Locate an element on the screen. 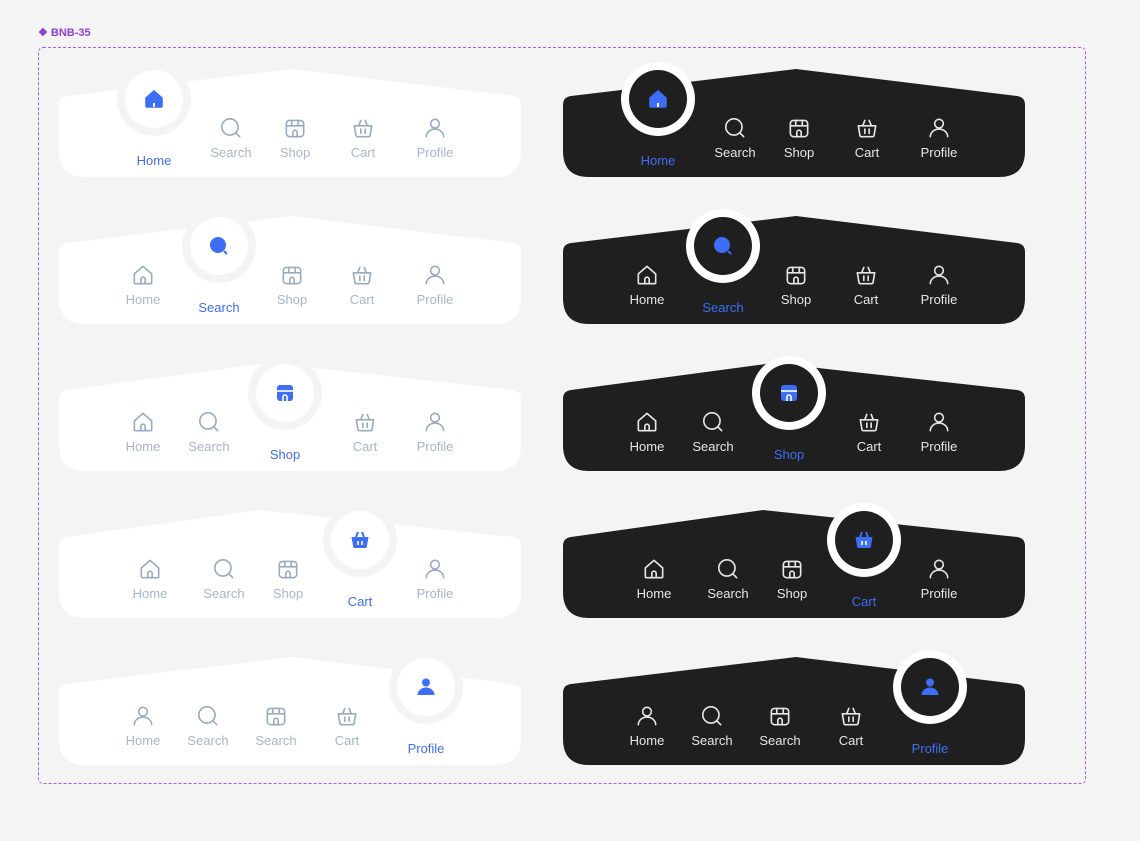 The width and height of the screenshot is (1140, 841). active-tab-label: Profile is located at coordinates (930, 748).